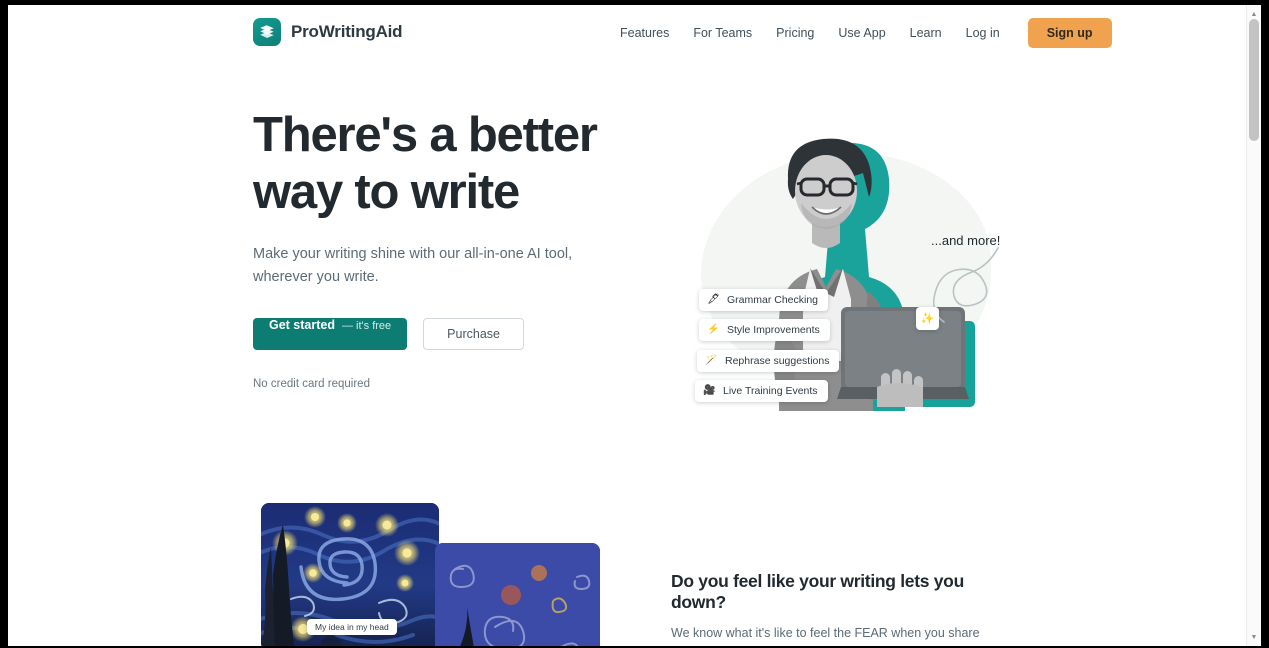  Describe the element at coordinates (367, 326) in the screenshot. I see `get-started-sublabel: — it's free` at that location.